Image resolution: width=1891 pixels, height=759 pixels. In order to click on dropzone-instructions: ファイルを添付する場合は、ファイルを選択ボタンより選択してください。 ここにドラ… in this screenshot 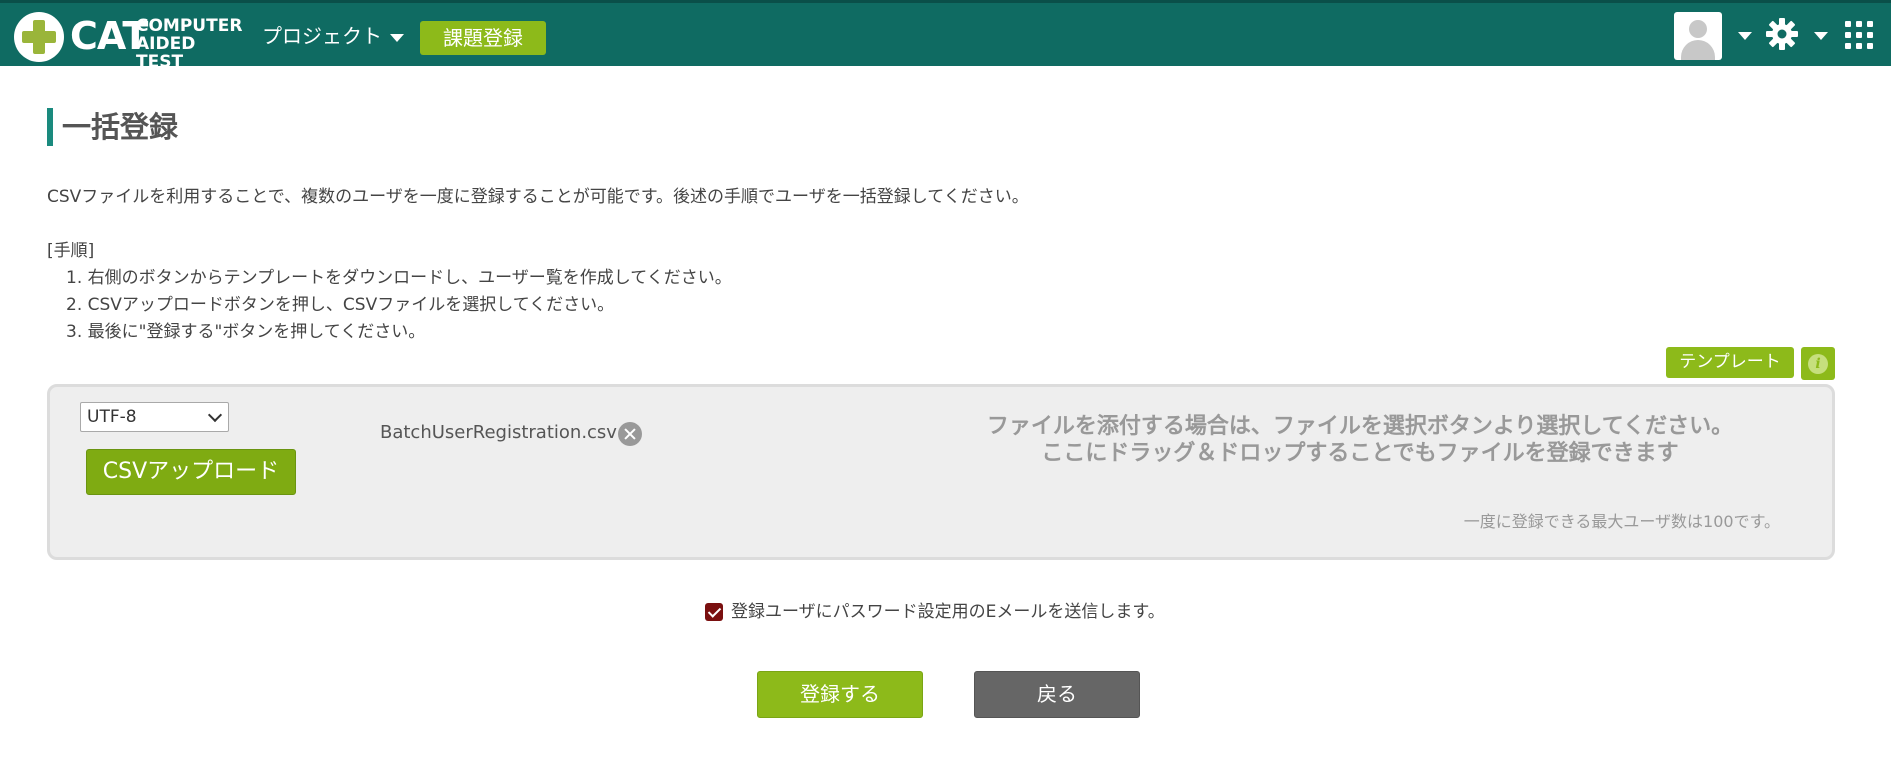, I will do `click(1360, 440)`.